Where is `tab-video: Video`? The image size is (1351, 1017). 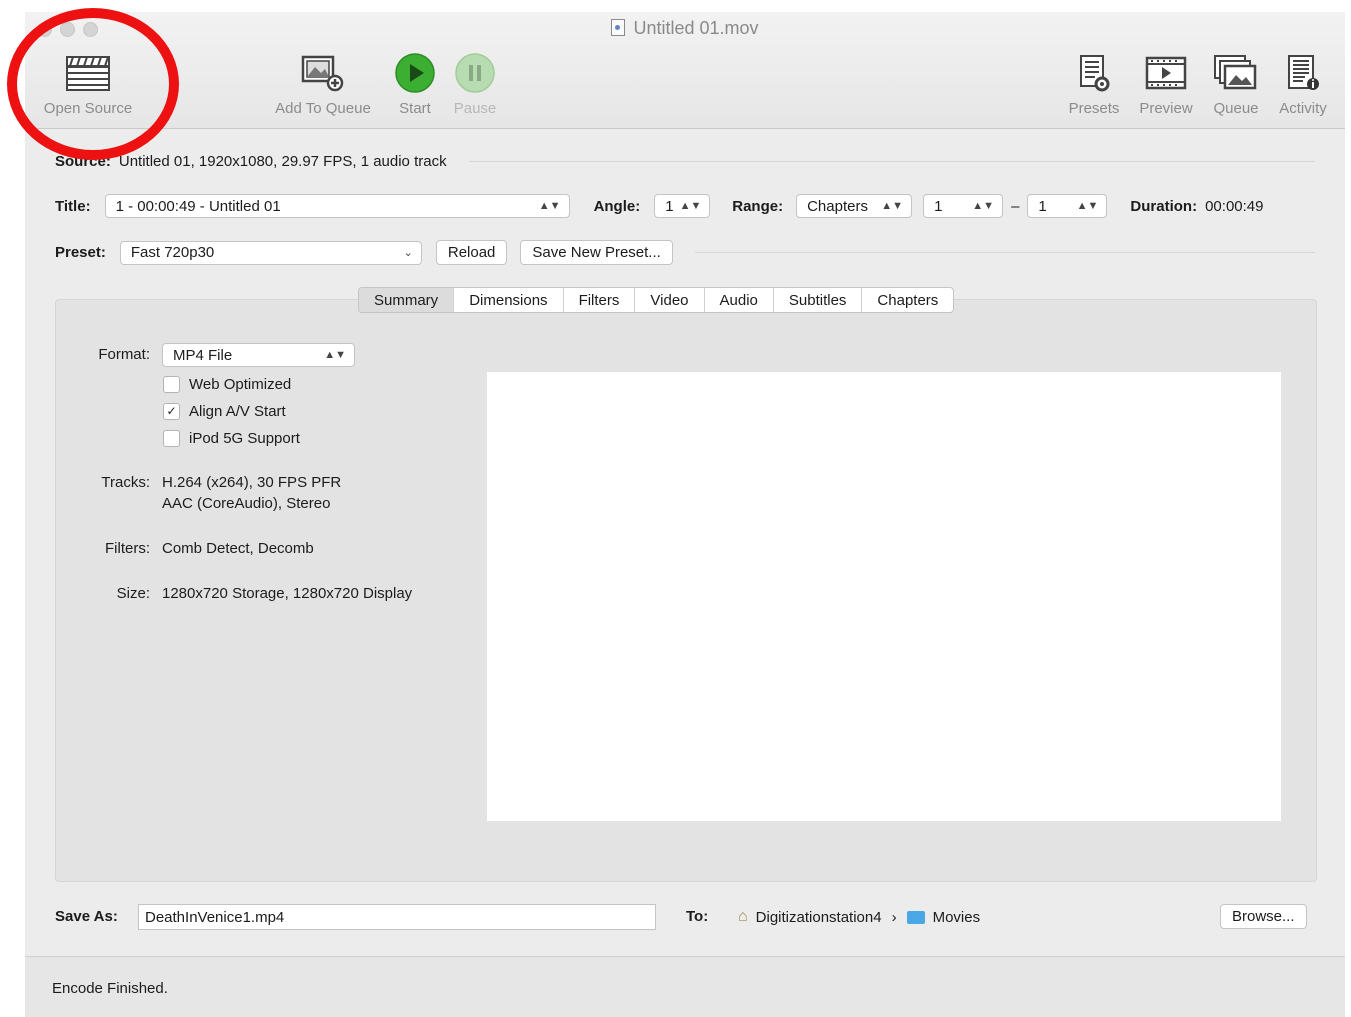
tab-video: Video is located at coordinates (670, 300).